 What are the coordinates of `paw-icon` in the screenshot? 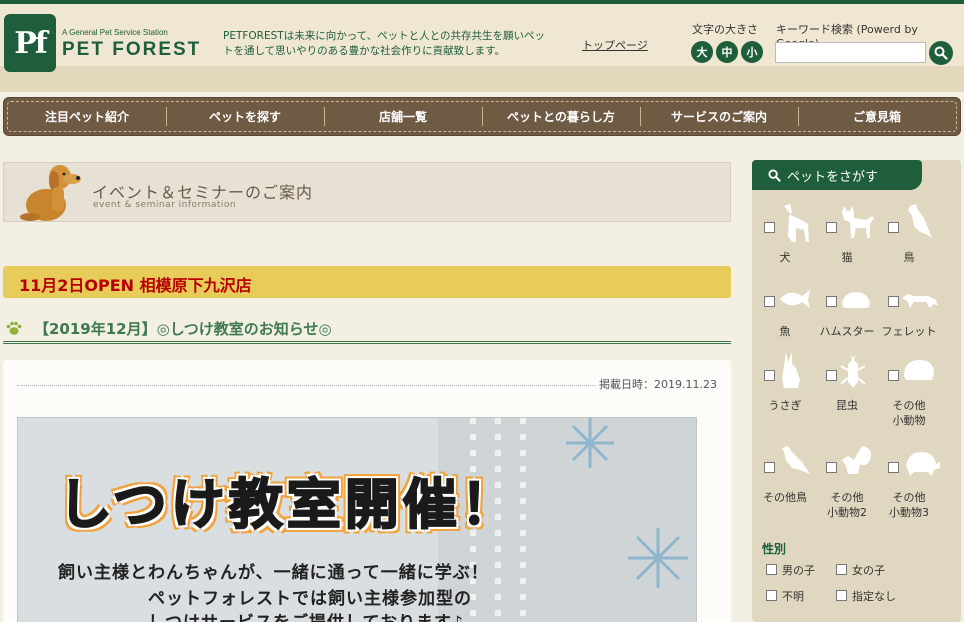 It's located at (14, 328).